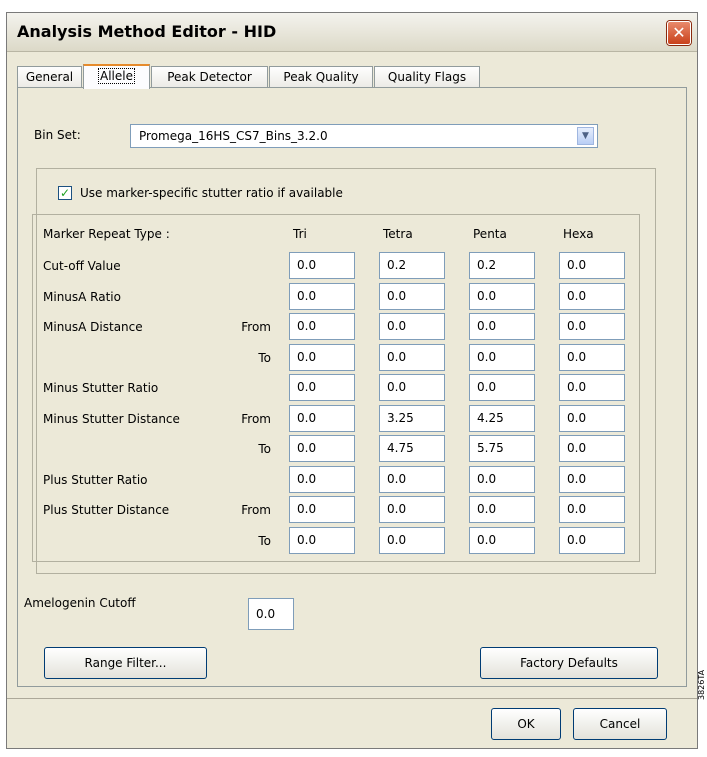 The width and height of the screenshot is (707, 757). Describe the element at coordinates (620, 724) in the screenshot. I see `cancel-button: Cancel` at that location.